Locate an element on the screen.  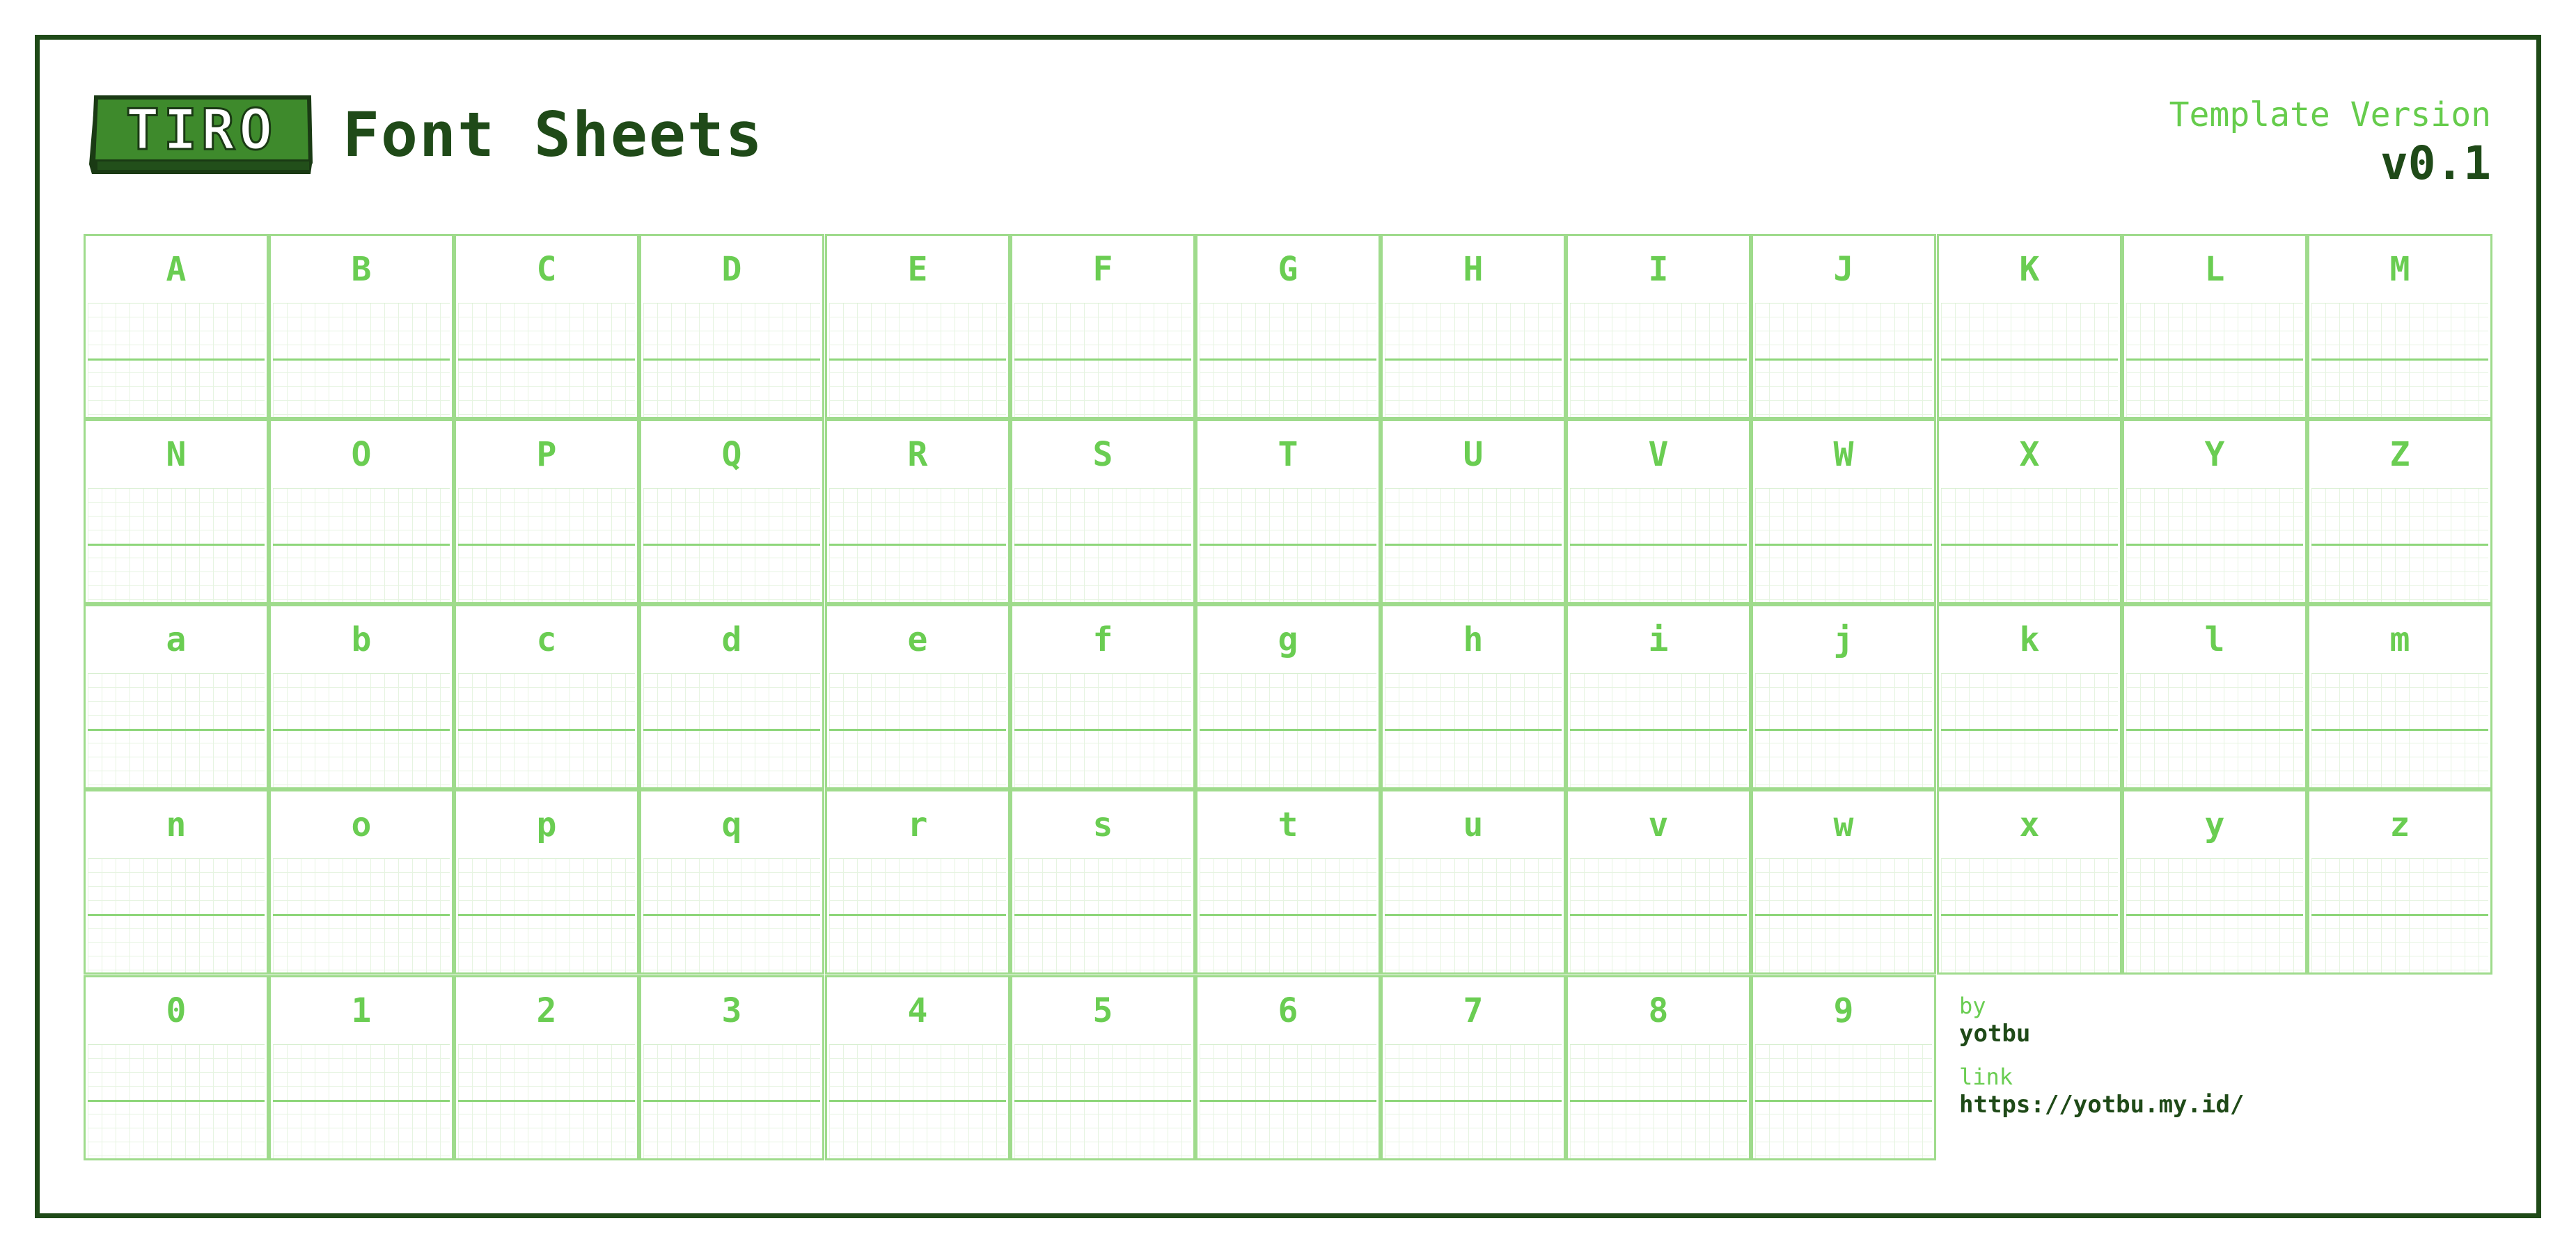
glyph-cell: B is located at coordinates (361, 327).